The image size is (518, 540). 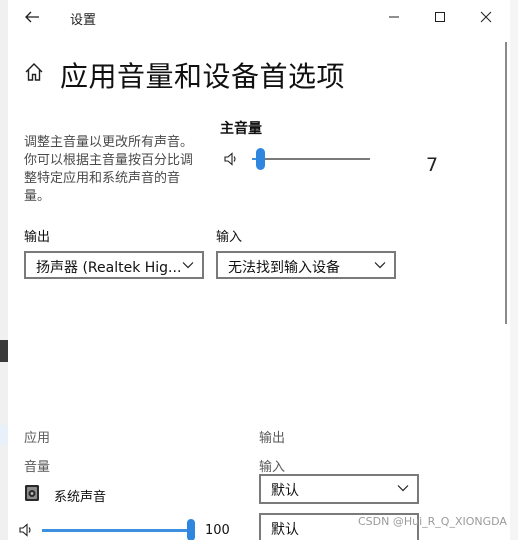 I want to click on speaker-box-icon, so click(x=32, y=493).